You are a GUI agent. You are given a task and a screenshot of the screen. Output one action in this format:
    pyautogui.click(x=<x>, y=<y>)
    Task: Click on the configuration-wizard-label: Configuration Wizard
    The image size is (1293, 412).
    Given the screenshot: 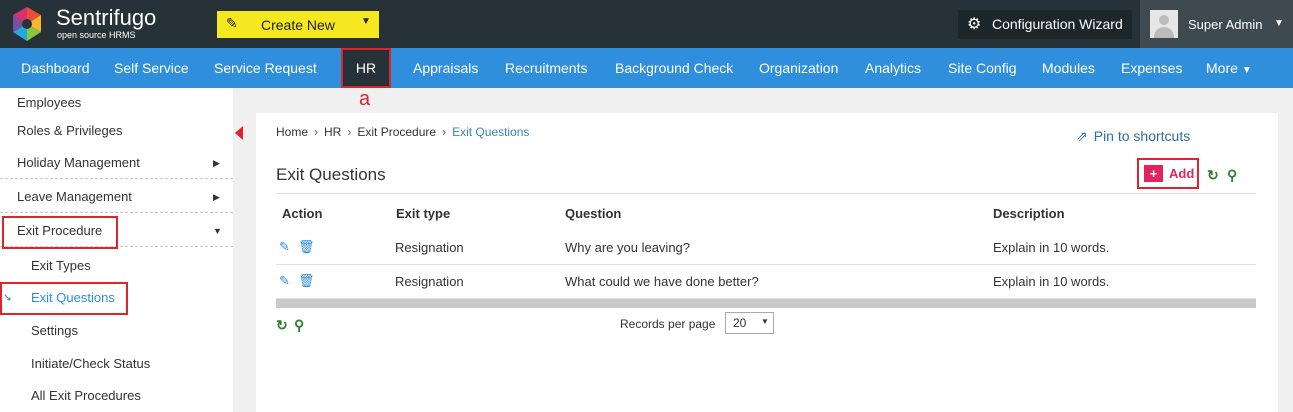 What is the action you would take?
    pyautogui.click(x=1057, y=24)
    